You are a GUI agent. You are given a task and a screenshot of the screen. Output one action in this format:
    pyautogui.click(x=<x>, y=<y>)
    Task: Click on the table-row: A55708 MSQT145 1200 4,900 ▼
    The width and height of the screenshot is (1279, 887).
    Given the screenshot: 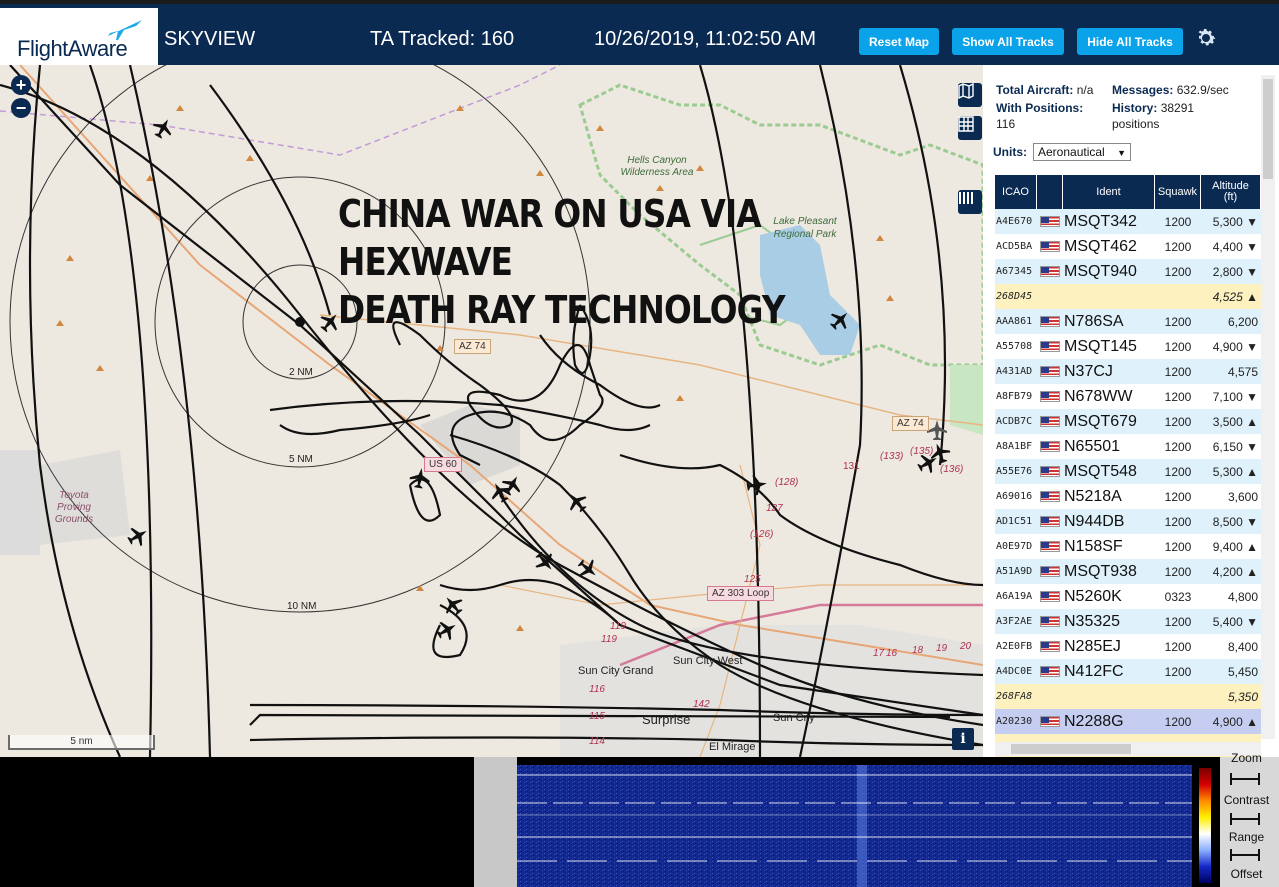 What is the action you would take?
    pyautogui.click(x=1128, y=346)
    